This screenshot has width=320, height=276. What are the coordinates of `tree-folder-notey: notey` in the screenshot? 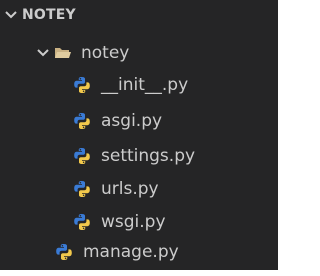 It's located at (139, 53).